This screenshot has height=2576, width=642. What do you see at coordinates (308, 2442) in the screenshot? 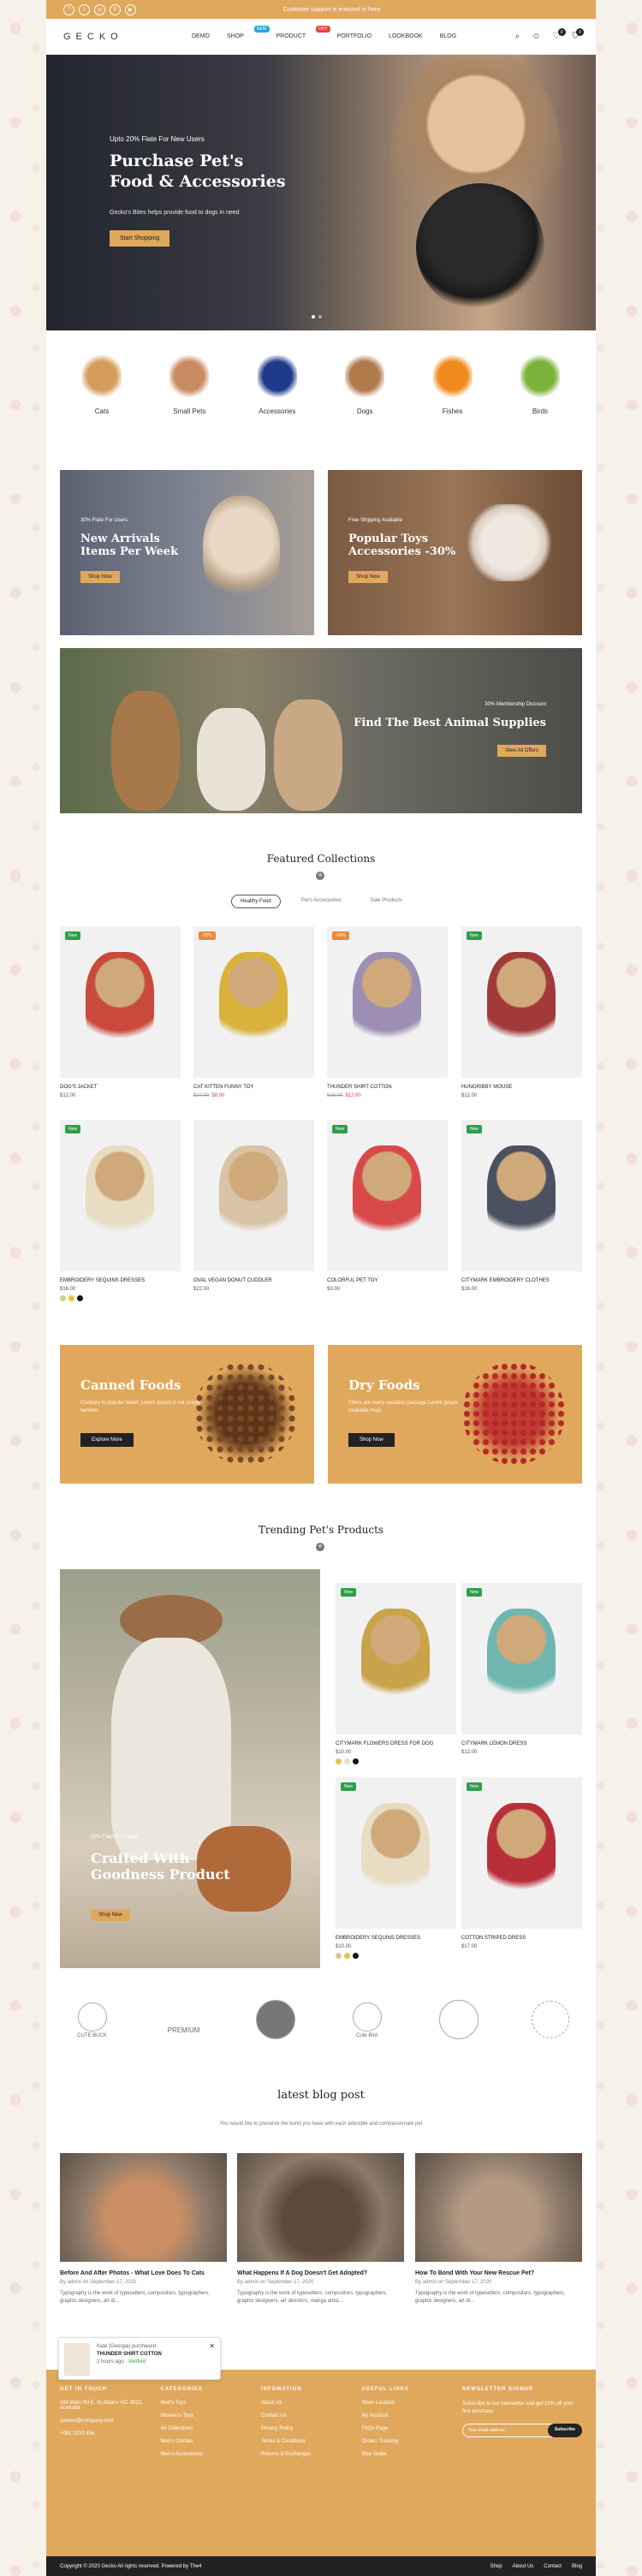
I see `footer-link: Terms & Conditions` at bounding box center [308, 2442].